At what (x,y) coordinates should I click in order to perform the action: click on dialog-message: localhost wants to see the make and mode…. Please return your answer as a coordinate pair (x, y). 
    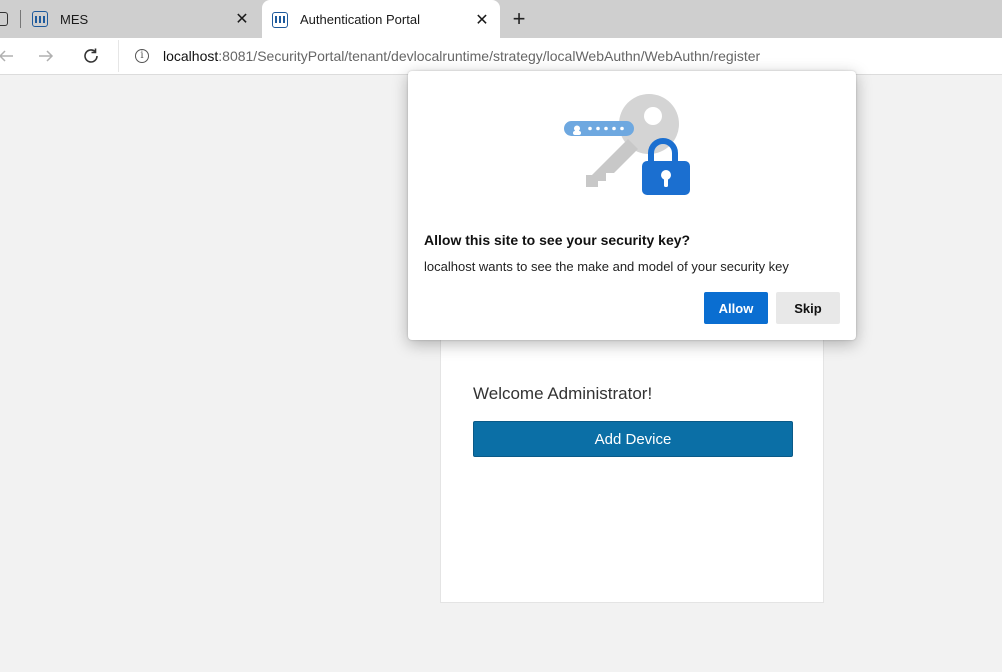
    Looking at the image, I should click on (606, 266).